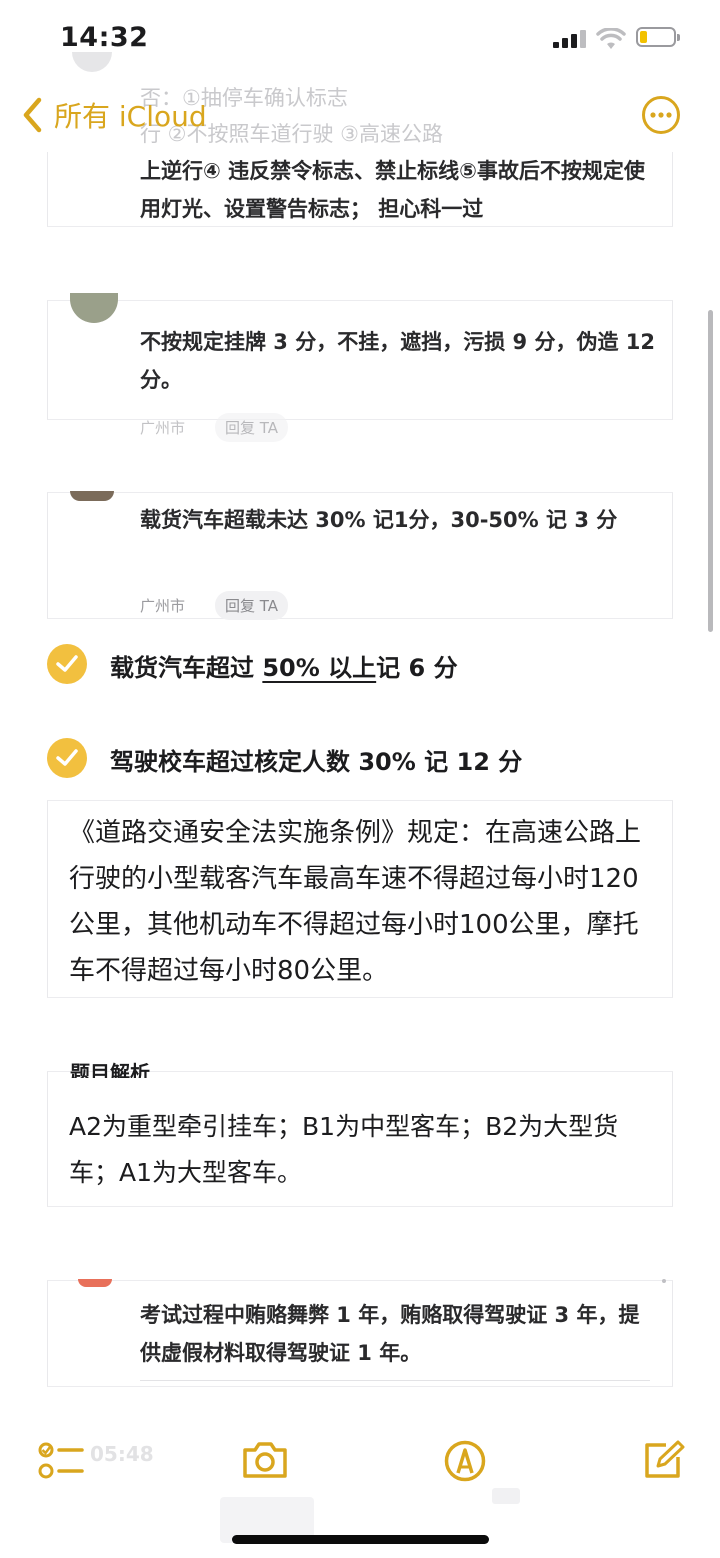 The image size is (720, 1558). I want to click on checklist-item-text: 驾驶校车超过核定人数 30% 记 12 分, so click(316, 759).